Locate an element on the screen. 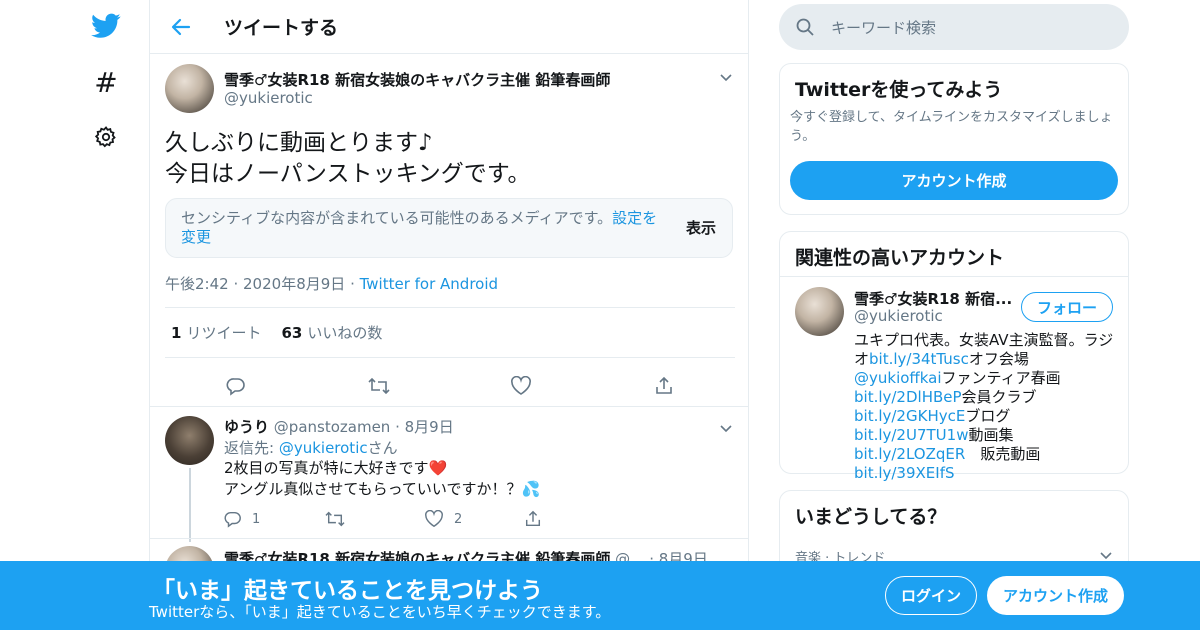 The image size is (1200, 630). like-stat: 63 いいねの数 is located at coordinates (331, 332).